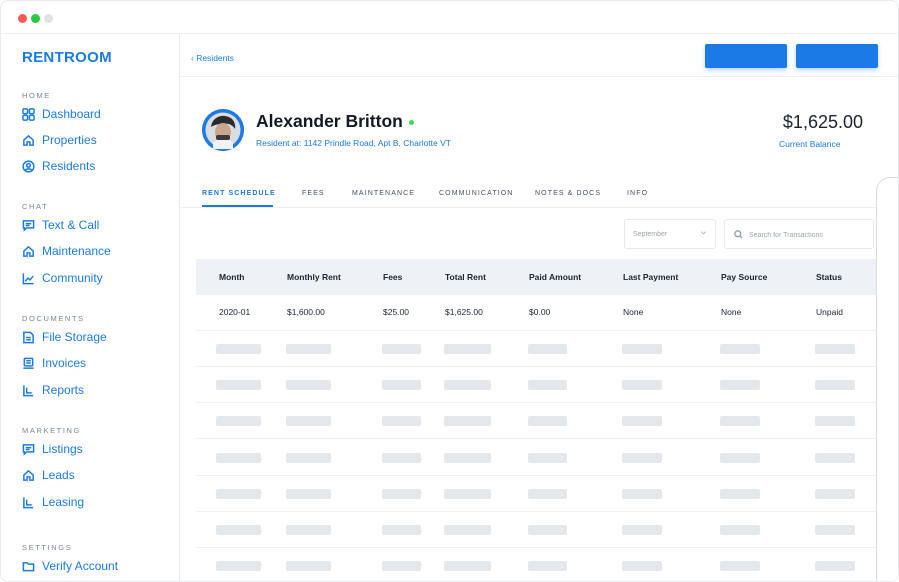 The width and height of the screenshot is (899, 582). What do you see at coordinates (28, 114) in the screenshot?
I see `dashboard-icon` at bounding box center [28, 114].